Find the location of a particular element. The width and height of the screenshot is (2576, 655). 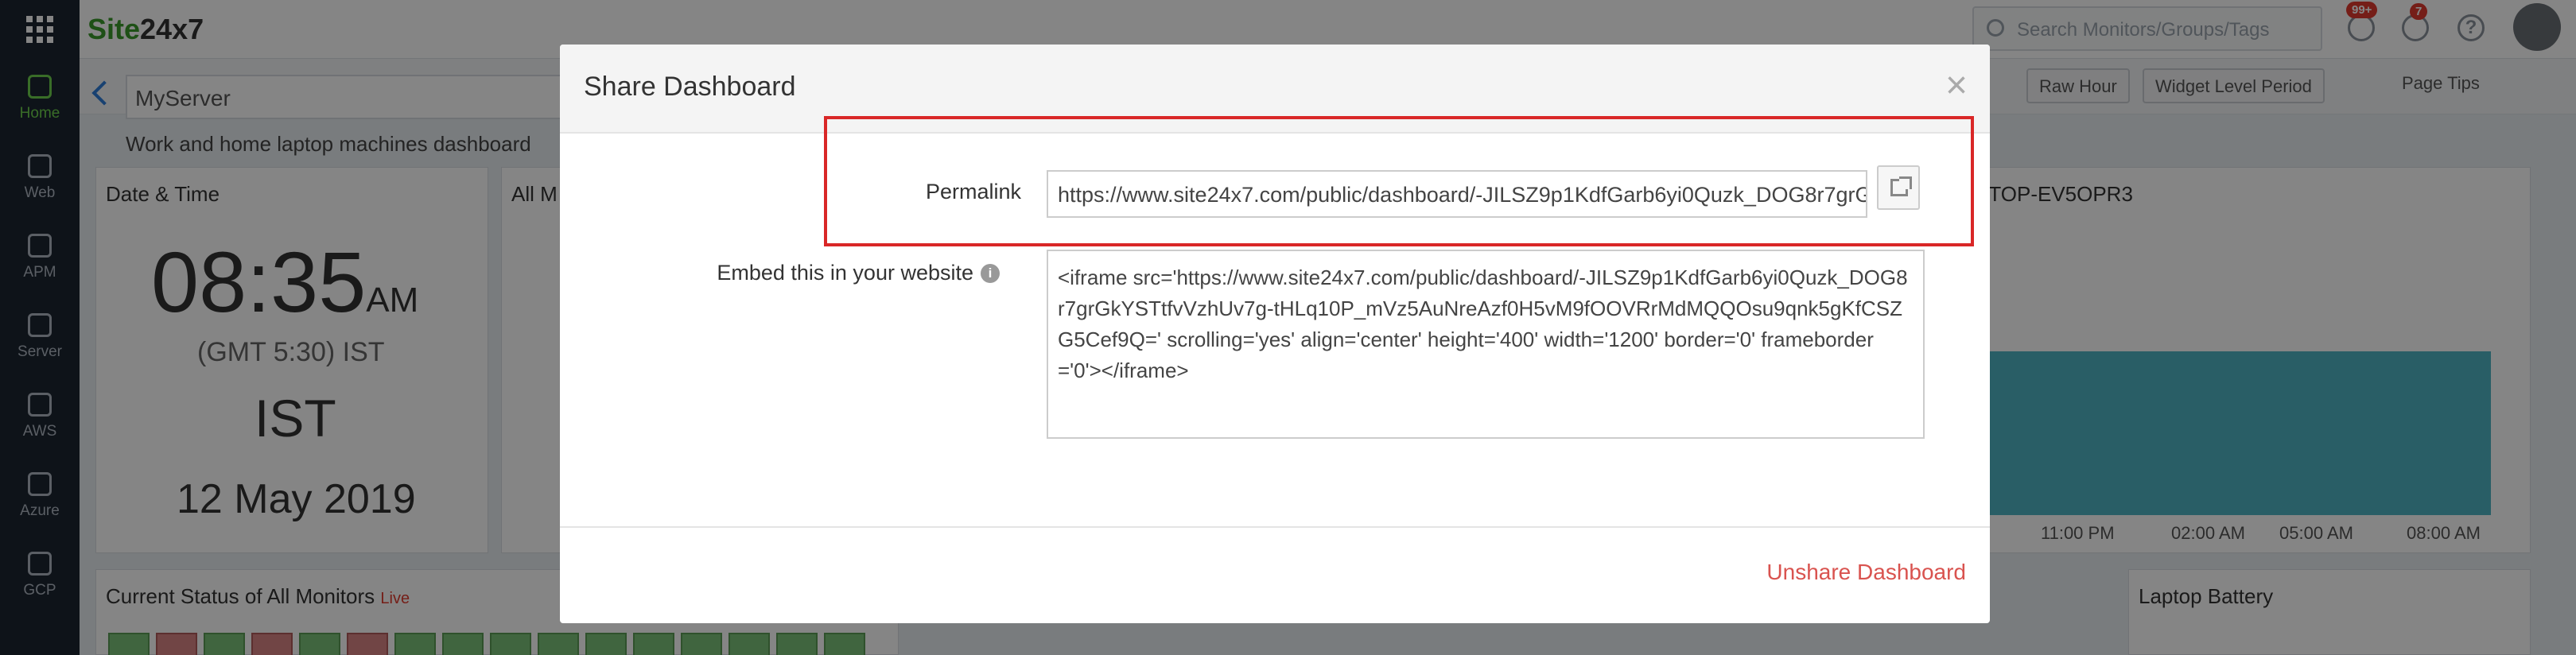

divider is located at coordinates (1275, 527).